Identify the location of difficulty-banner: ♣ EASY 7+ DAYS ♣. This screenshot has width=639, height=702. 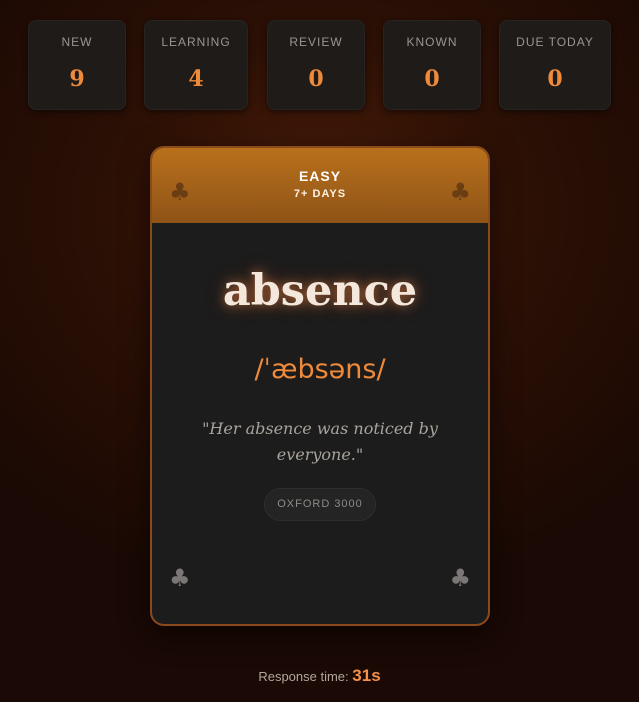
(320, 185).